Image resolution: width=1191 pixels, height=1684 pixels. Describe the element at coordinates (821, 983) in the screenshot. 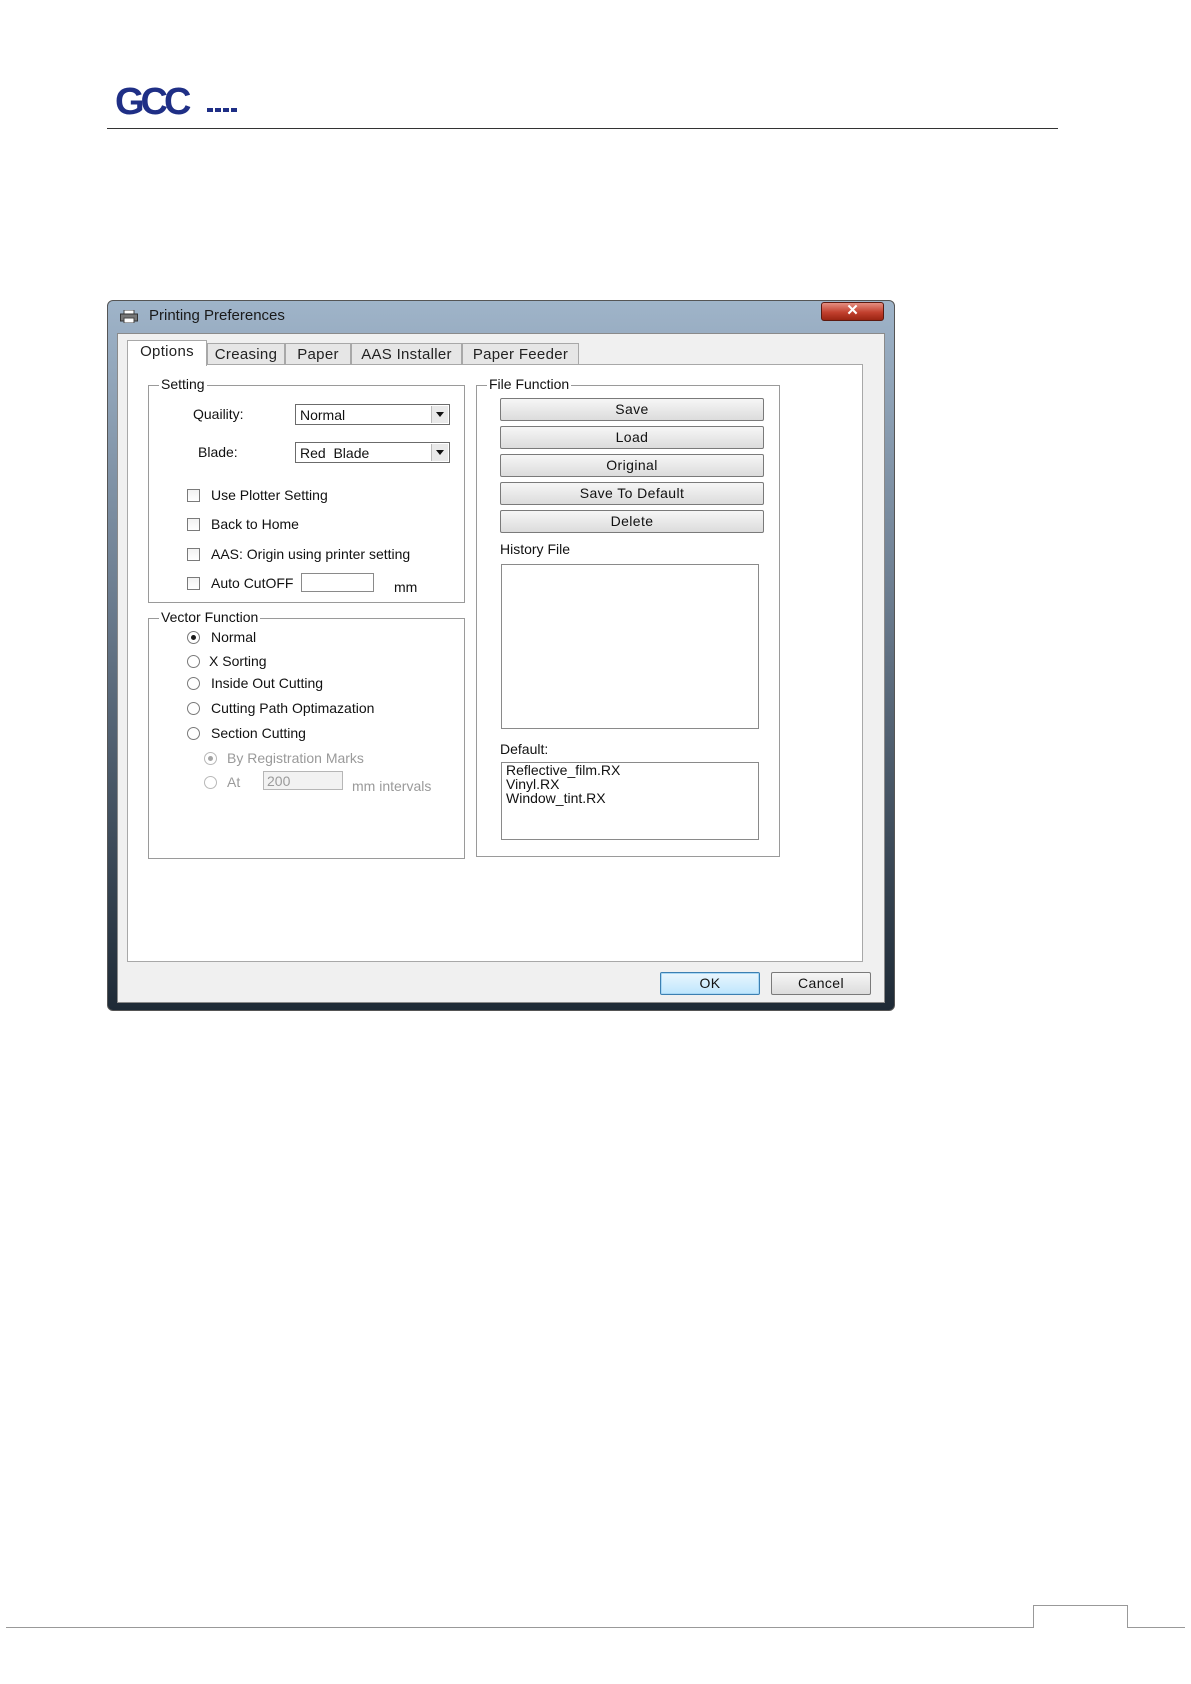

I see `cancel-button: Cancel` at that location.